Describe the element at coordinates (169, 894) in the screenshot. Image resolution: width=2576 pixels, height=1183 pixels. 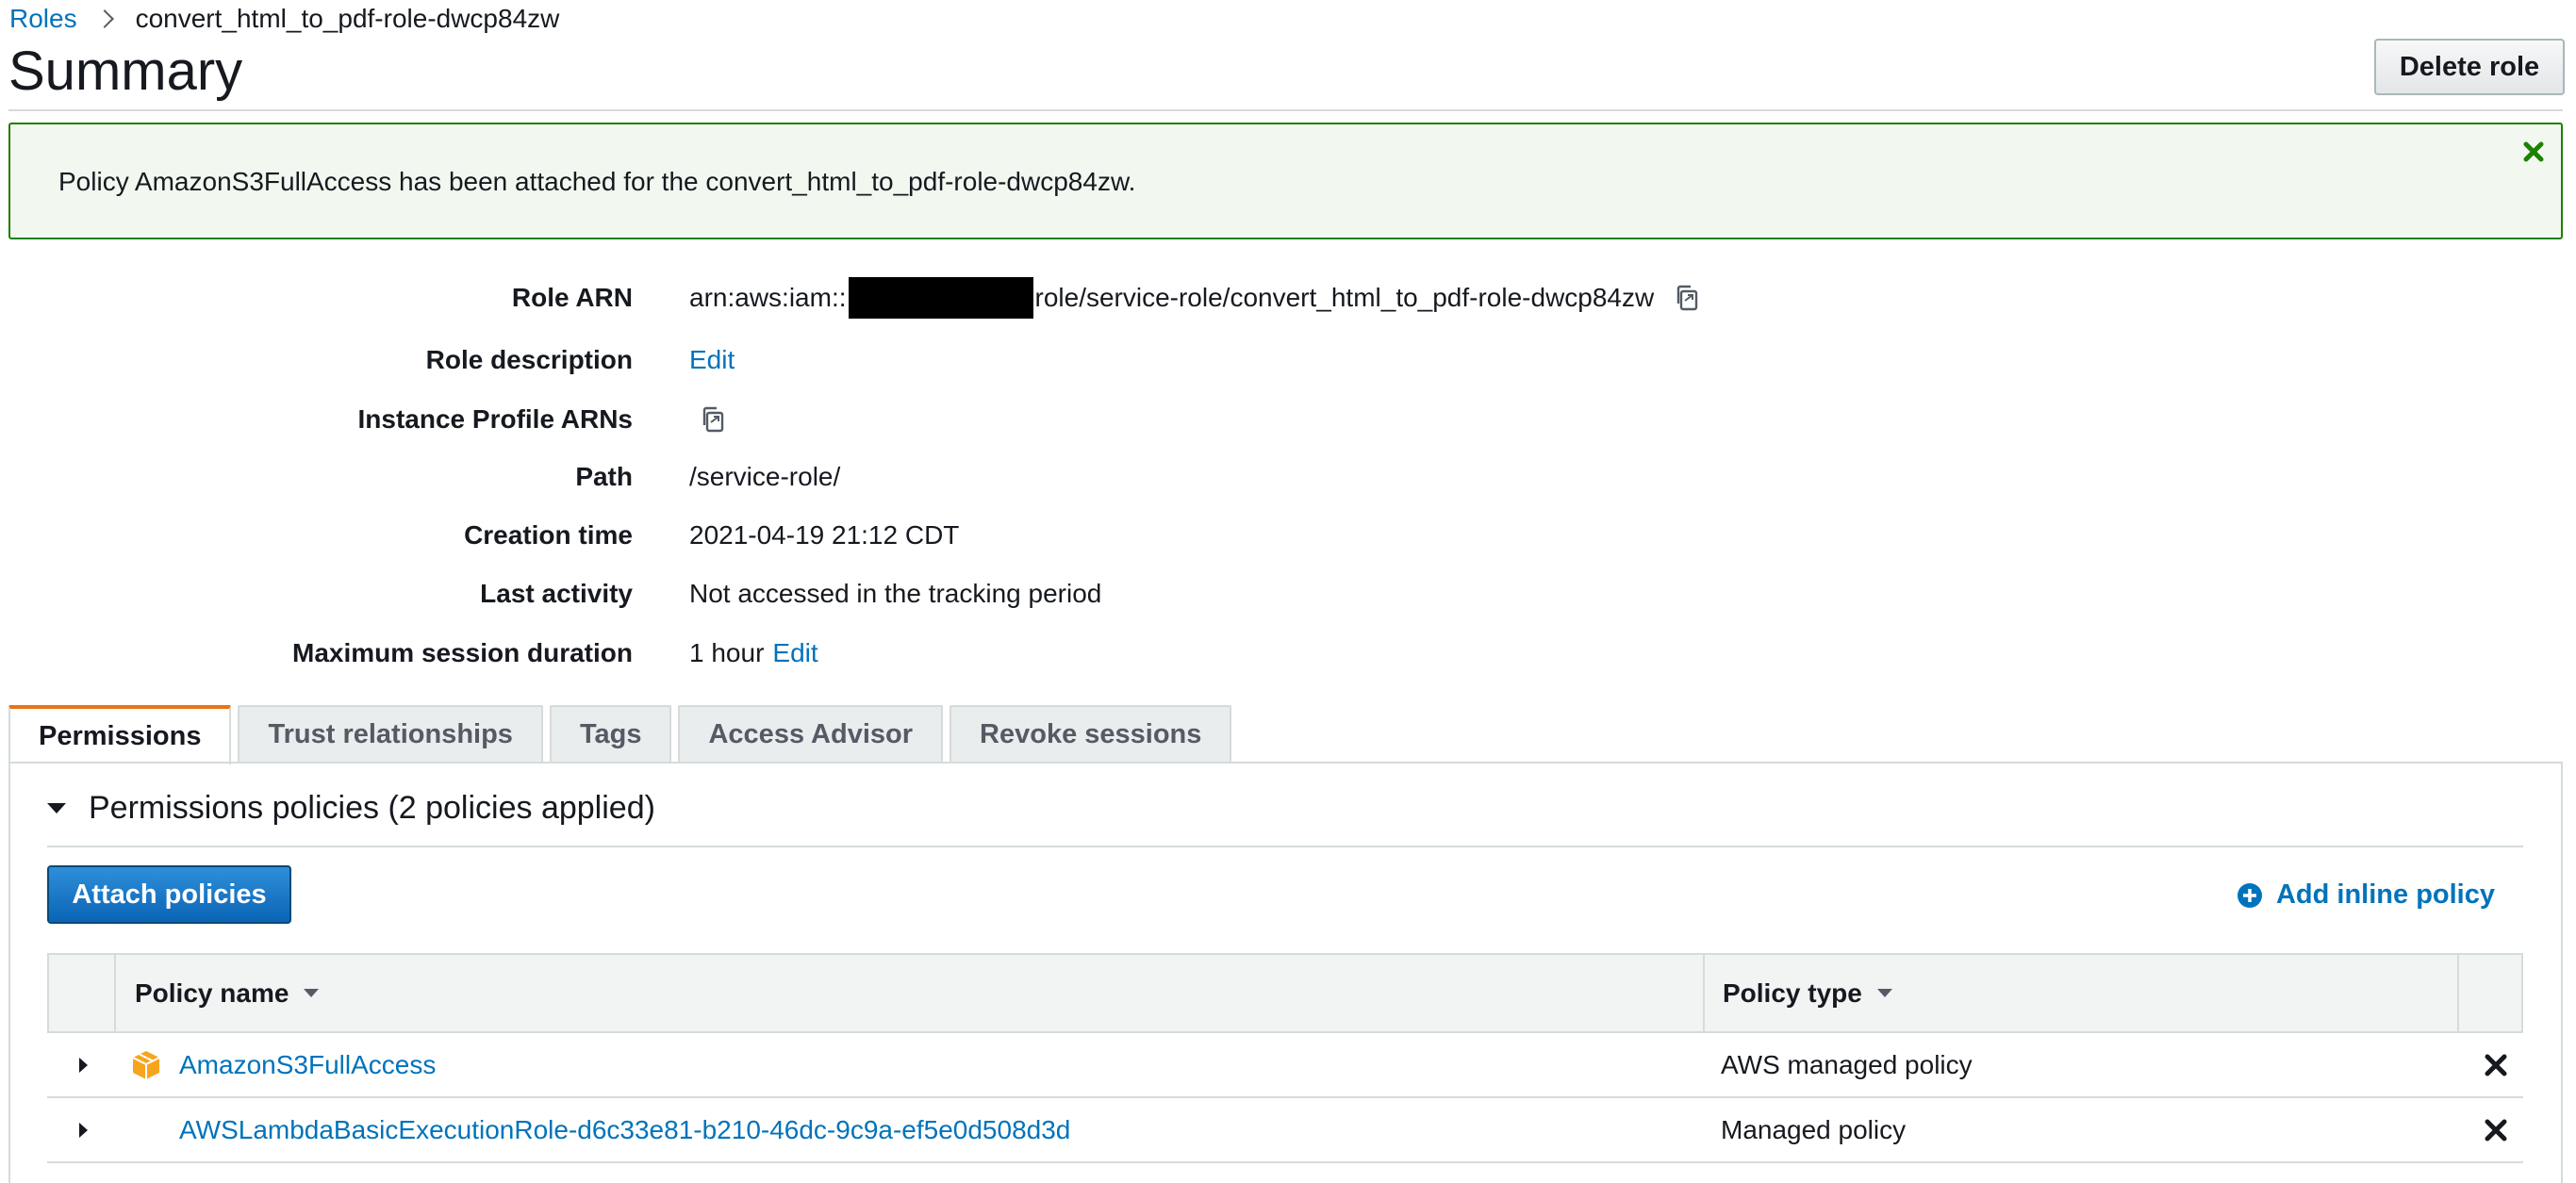
I see `attach-policies-button: Attach policies` at that location.